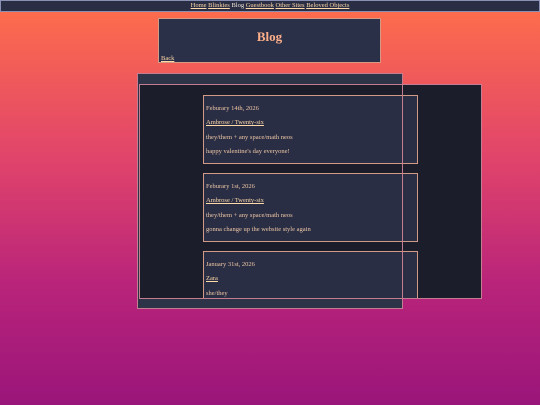 The image size is (540, 405). What do you see at coordinates (290, 5) in the screenshot?
I see `nav-link-other-sites: Other Sites` at bounding box center [290, 5].